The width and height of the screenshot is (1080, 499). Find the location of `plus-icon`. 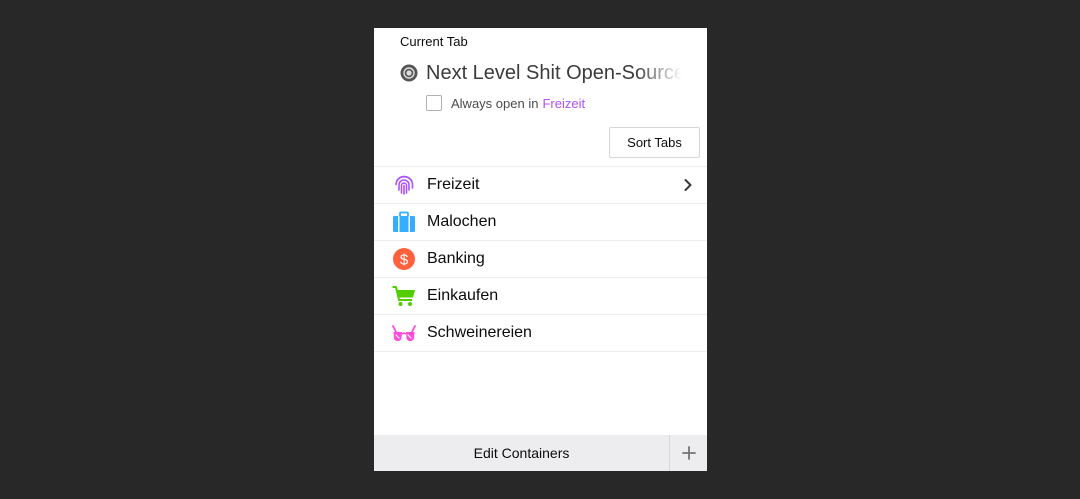

plus-icon is located at coordinates (688, 453).